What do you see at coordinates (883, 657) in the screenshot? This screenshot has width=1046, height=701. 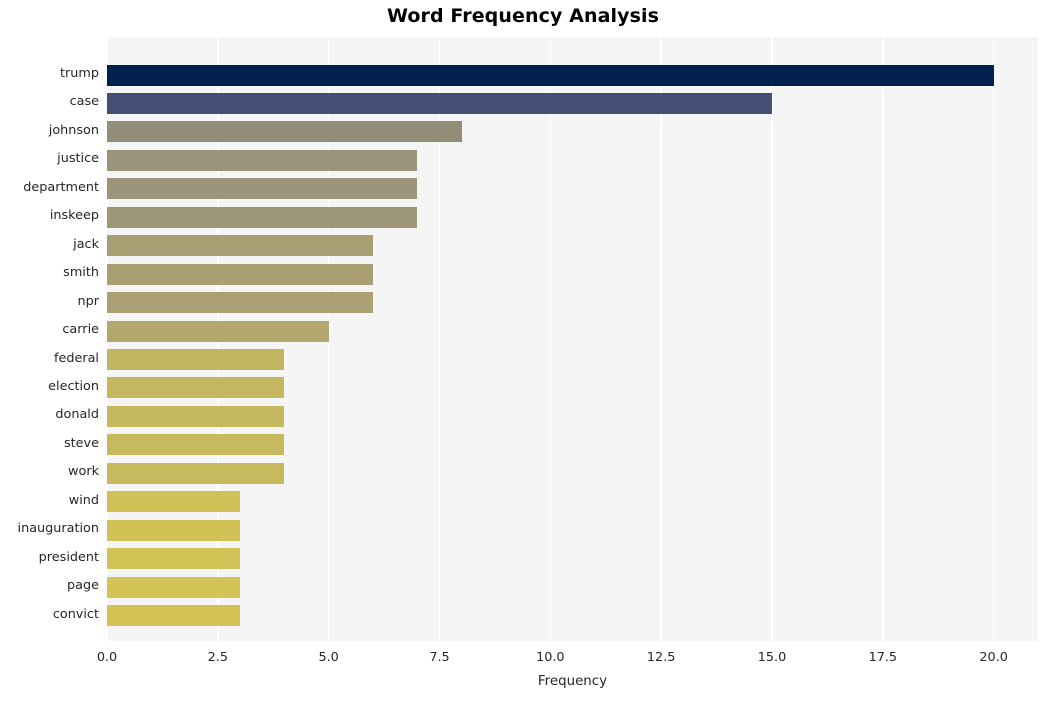 I see `x-tick-label-17.5: 17.5` at bounding box center [883, 657].